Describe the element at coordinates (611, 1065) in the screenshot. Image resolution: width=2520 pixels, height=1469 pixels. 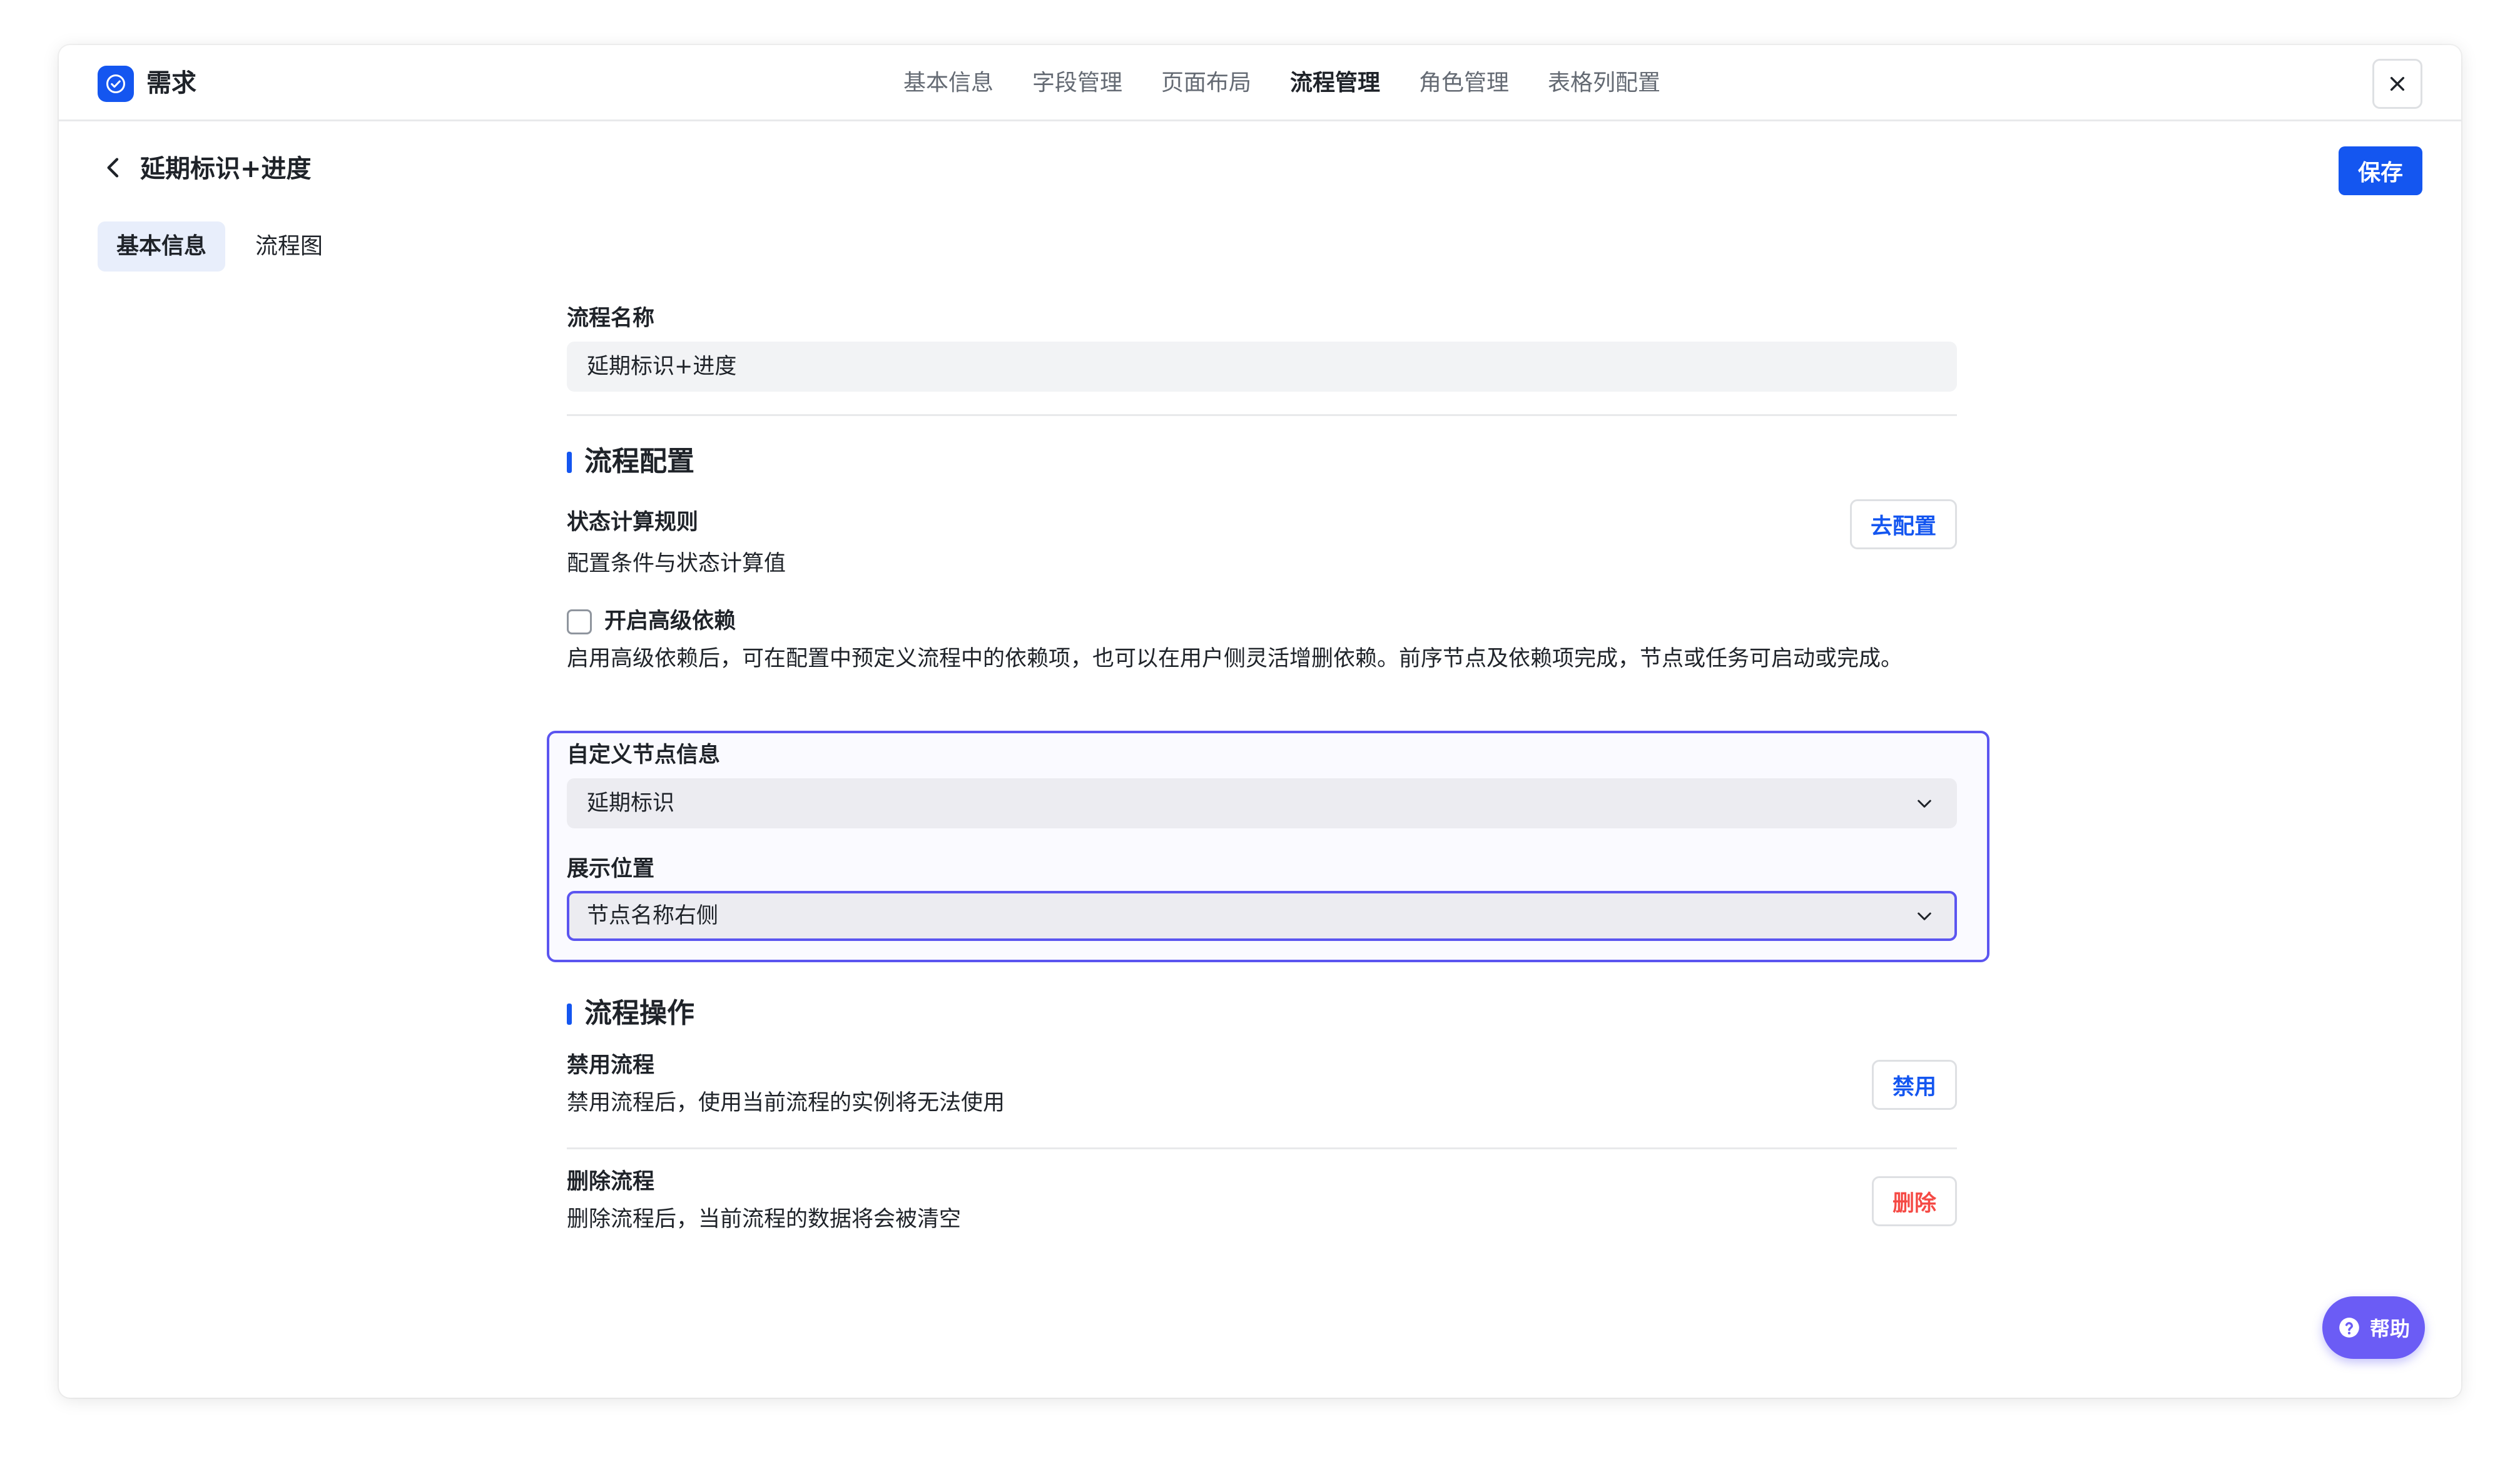
I see `disable-flow-label: 禁用流程` at that location.